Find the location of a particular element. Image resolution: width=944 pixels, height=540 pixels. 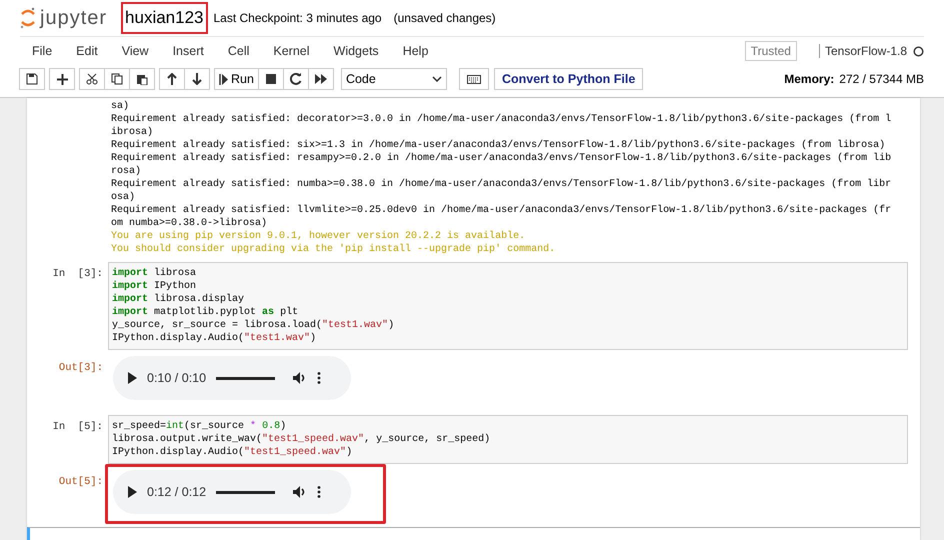

arrow-down-icon is located at coordinates (197, 79).